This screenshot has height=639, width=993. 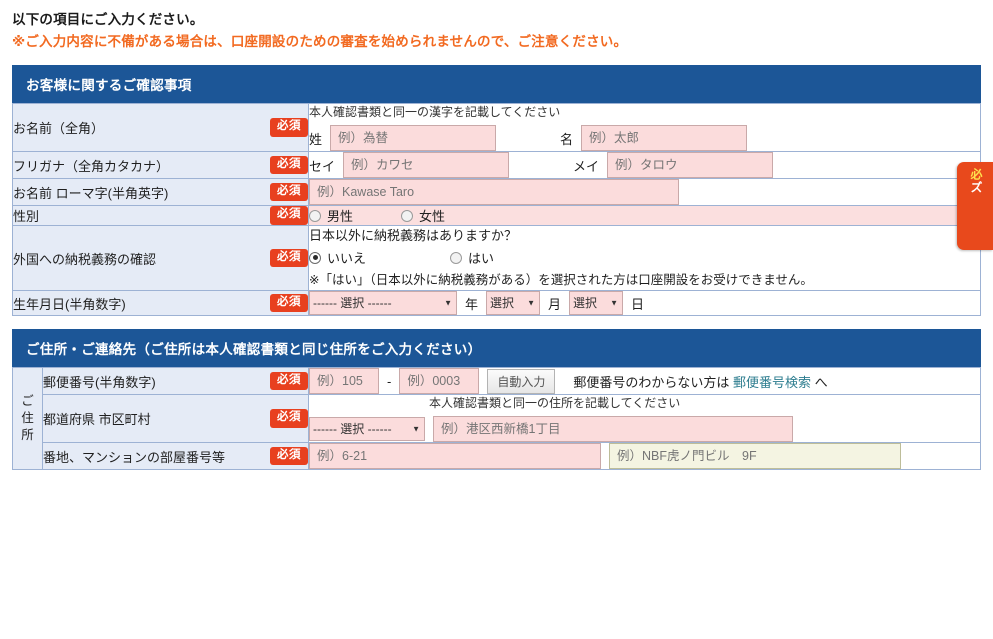 What do you see at coordinates (344, 381) in the screenshot?
I see `zip-first-input` at bounding box center [344, 381].